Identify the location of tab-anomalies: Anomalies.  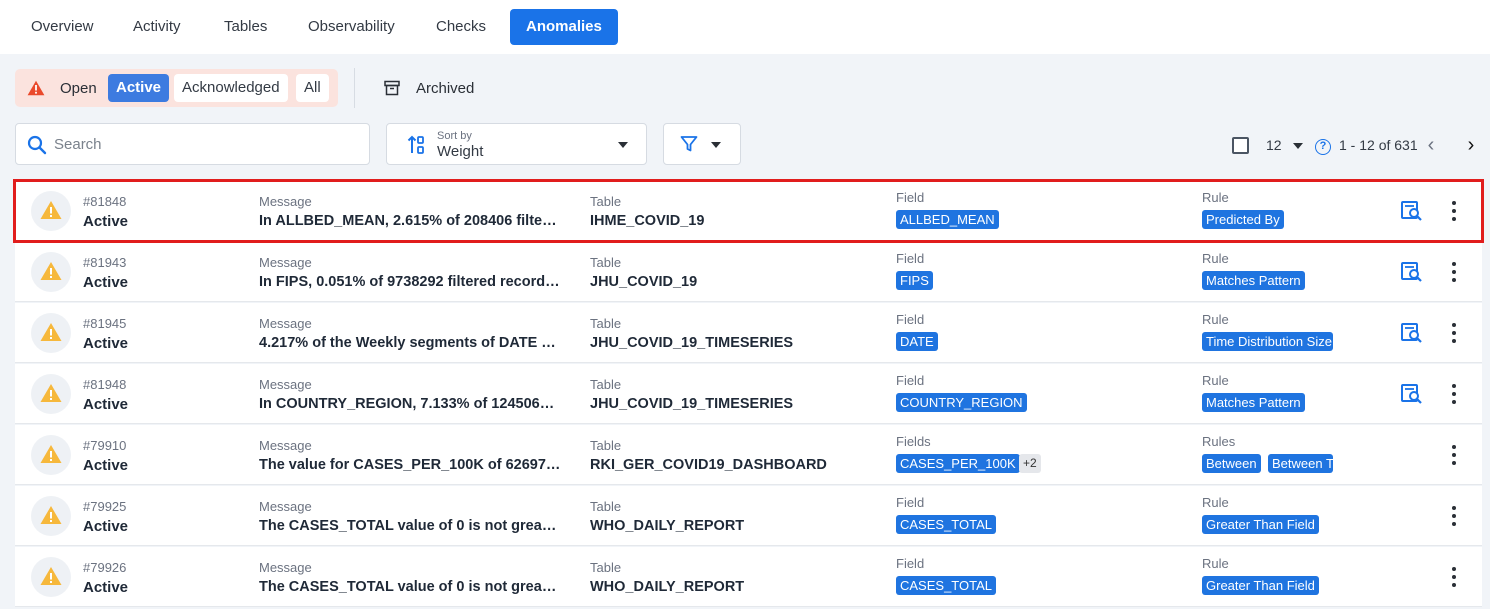
(564, 27).